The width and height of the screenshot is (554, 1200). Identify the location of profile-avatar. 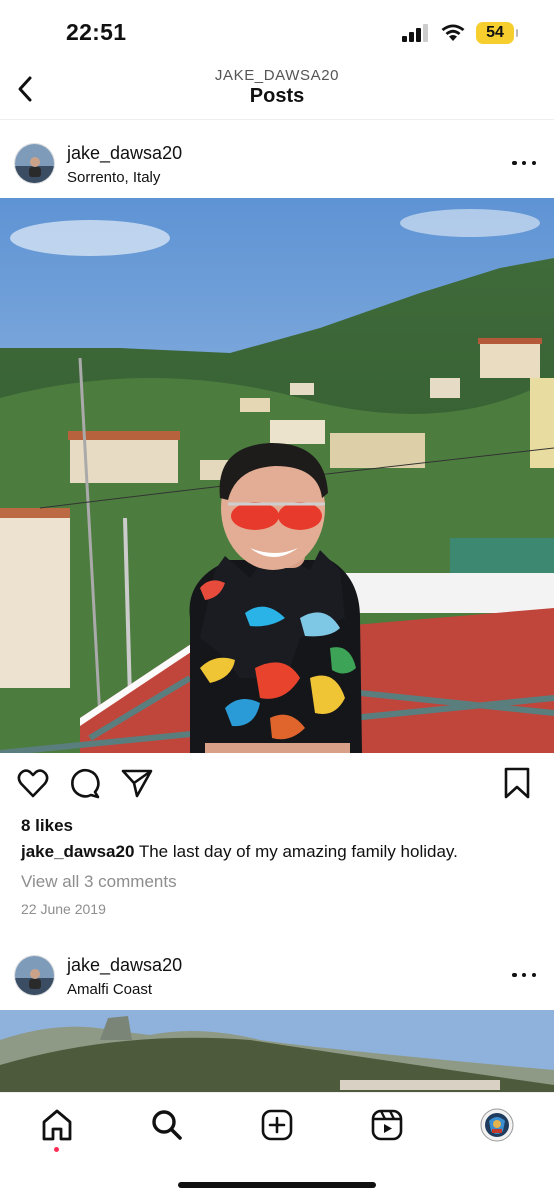
(497, 1125).